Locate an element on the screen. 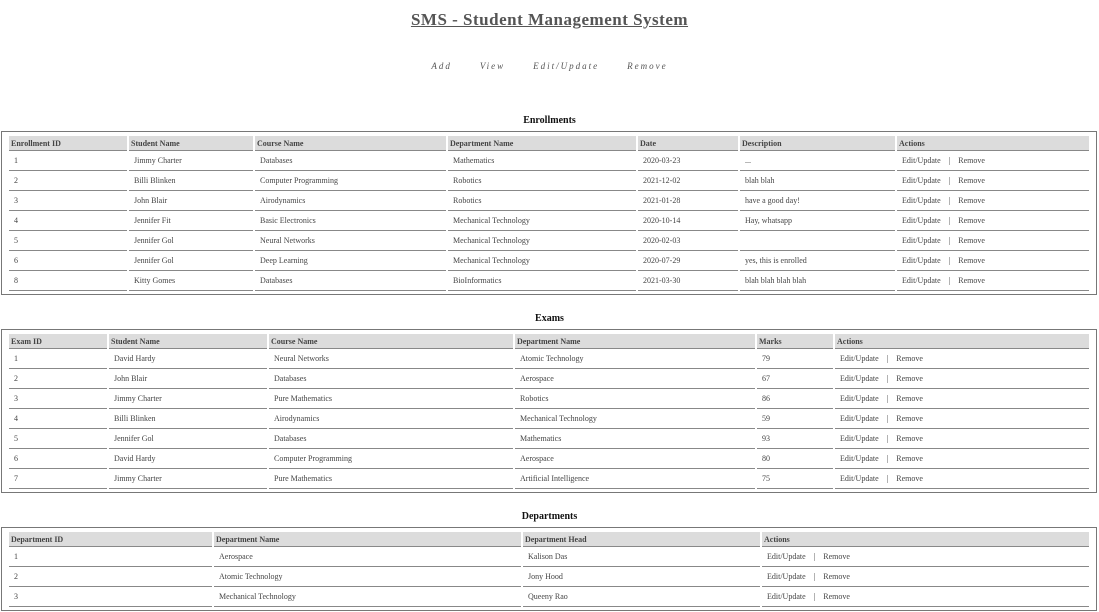 The height and width of the screenshot is (612, 1099). exams-cell: 67 is located at coordinates (795, 379).